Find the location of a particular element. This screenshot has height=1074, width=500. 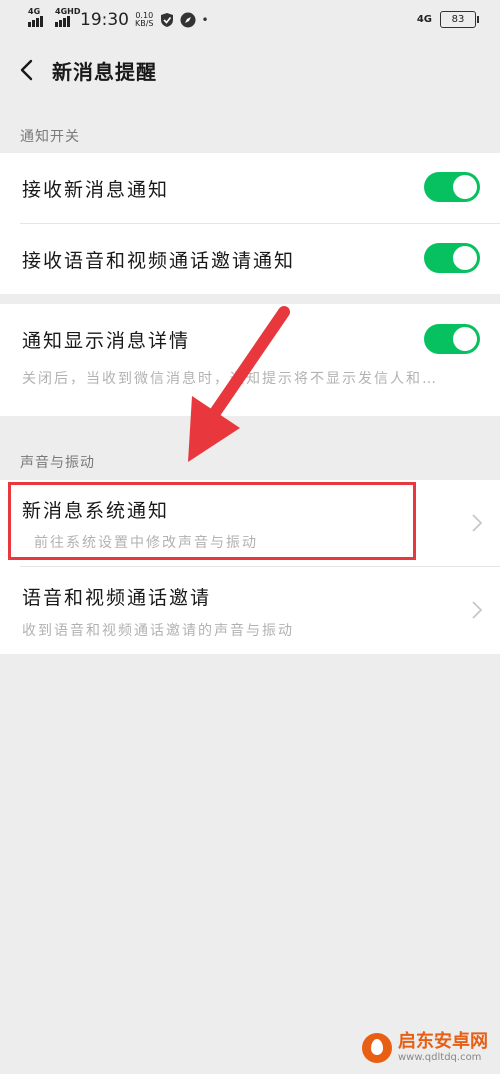

row-title-receive-new-msg: 接收新消息通知 is located at coordinates (96, 190).